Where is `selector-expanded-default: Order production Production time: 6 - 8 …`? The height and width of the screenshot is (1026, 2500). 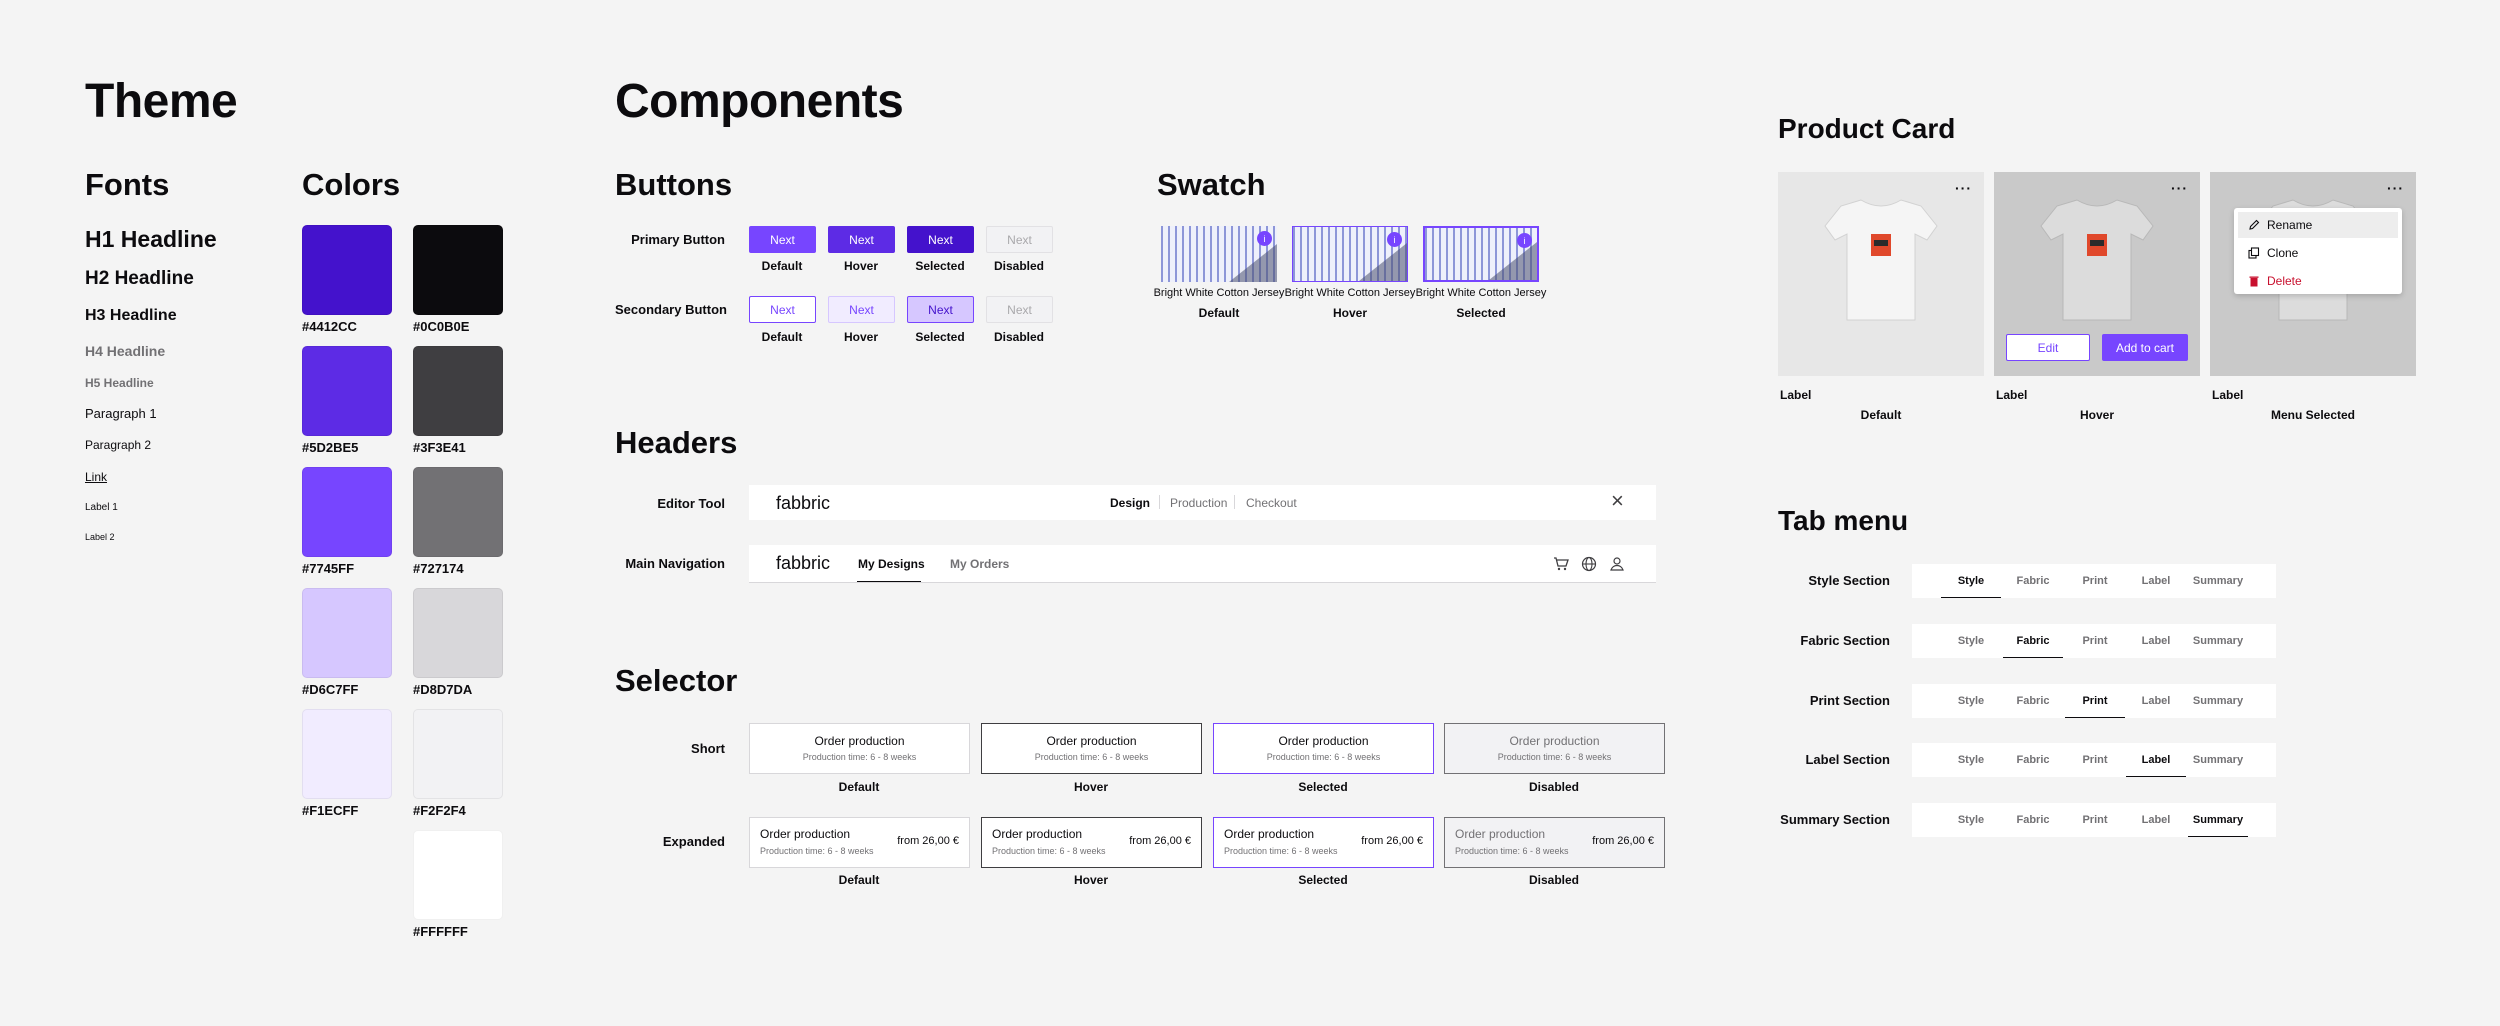
selector-expanded-default: Order production Production time: 6 - 8 … is located at coordinates (859, 842).